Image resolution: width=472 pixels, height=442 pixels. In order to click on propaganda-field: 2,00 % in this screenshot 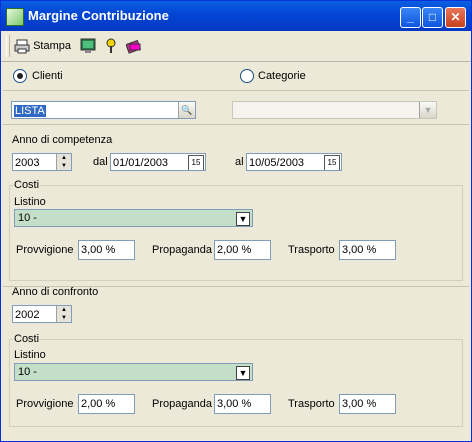, I will do `click(242, 250)`.